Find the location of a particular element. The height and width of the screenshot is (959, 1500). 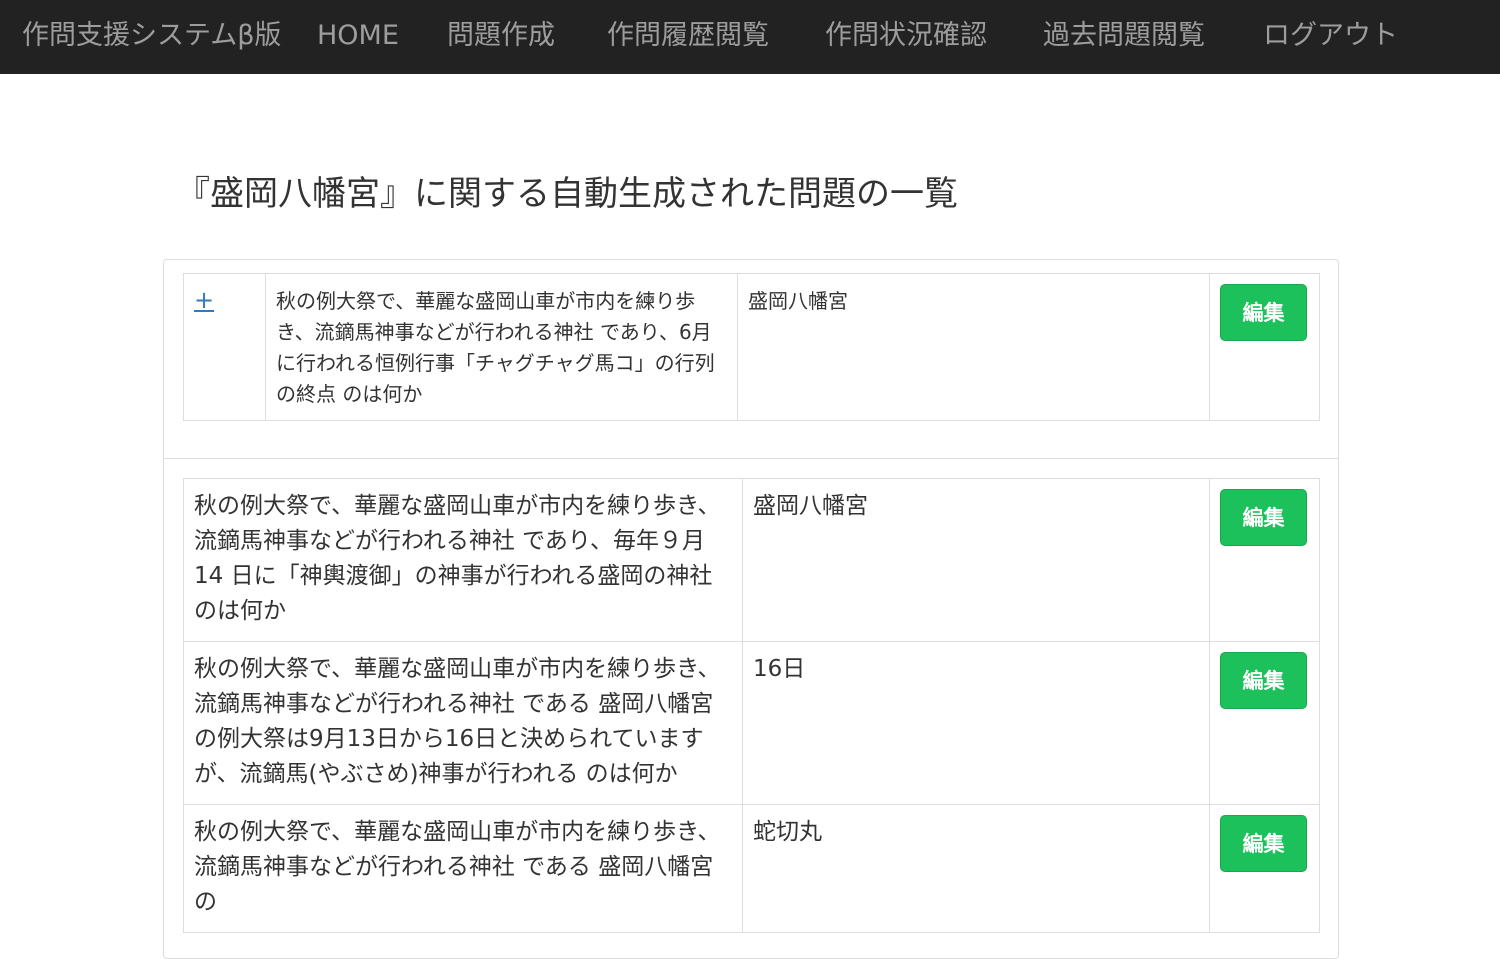

nav-item-logout: ログアウト is located at coordinates (1330, 37).